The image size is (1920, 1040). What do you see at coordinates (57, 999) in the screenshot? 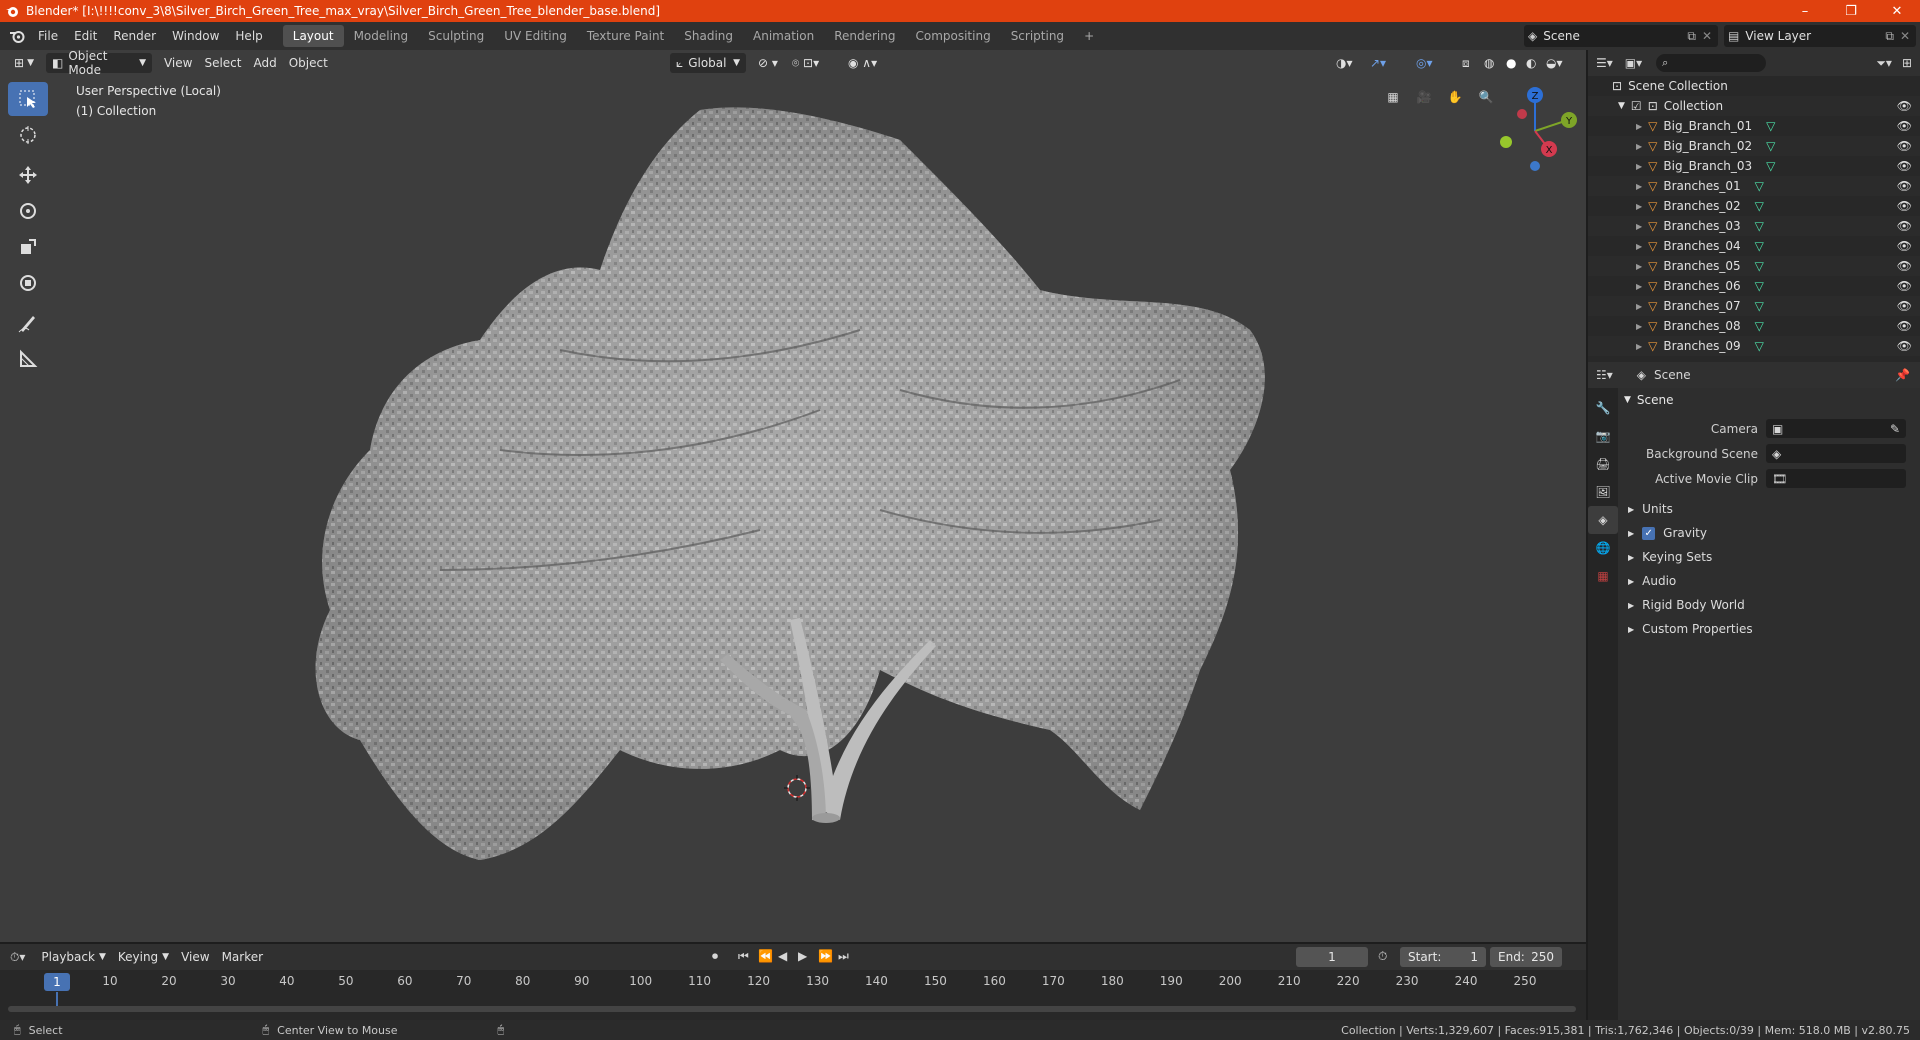
I see `playhead-line` at bounding box center [57, 999].